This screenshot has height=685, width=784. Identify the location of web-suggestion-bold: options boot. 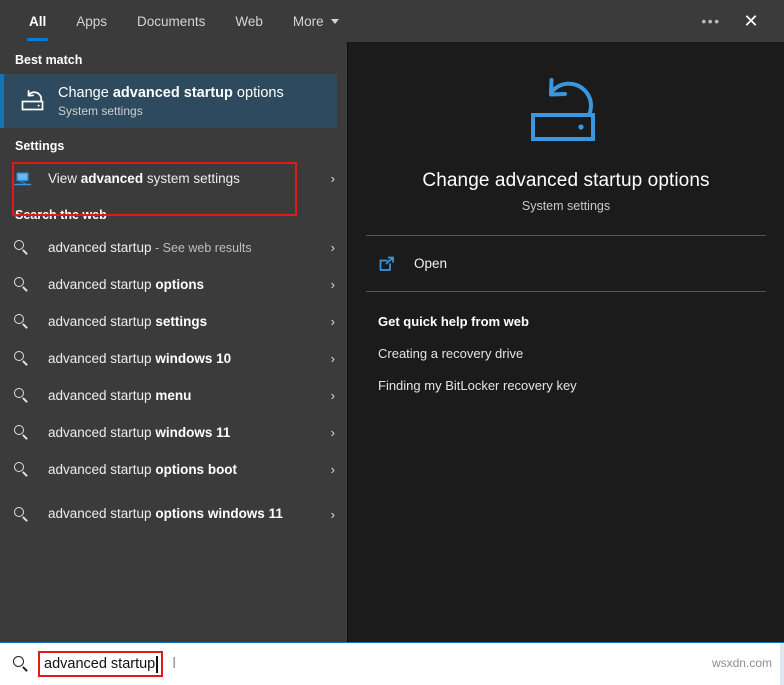
(196, 469).